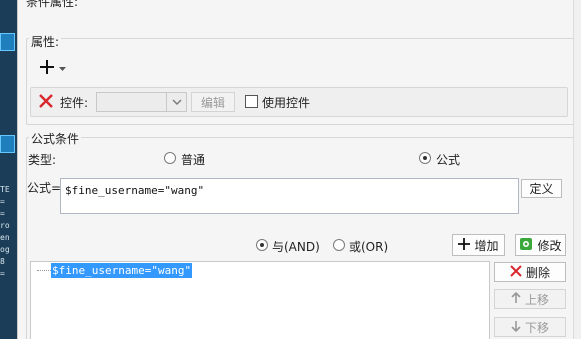 This screenshot has height=339, width=581. Describe the element at coordinates (339, 245) in the screenshot. I see `logic-or-radio` at that location.